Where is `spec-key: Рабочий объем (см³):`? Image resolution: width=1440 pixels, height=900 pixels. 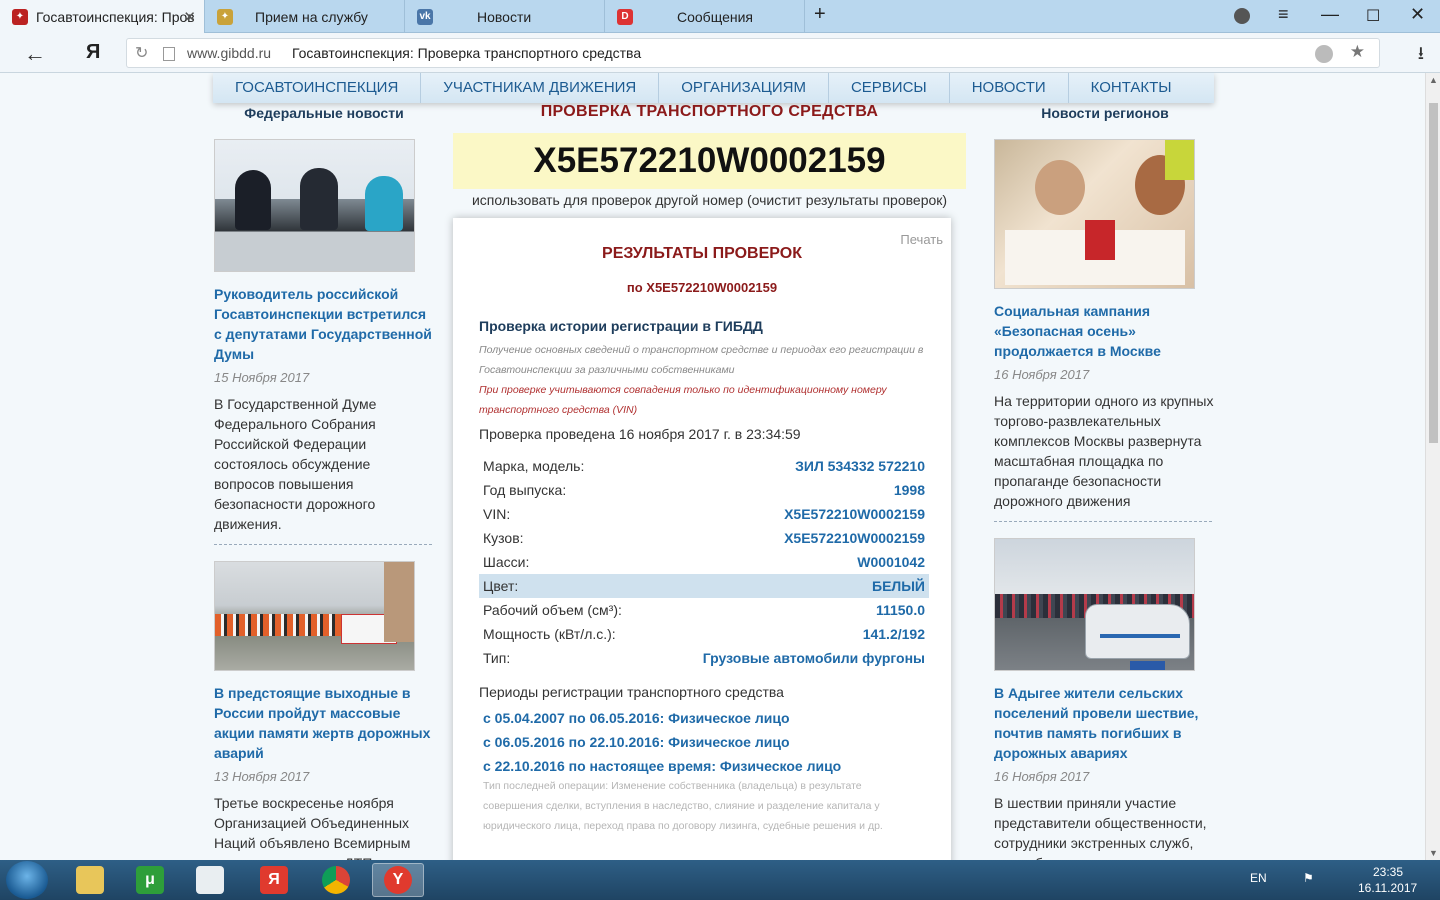 spec-key: Рабочий объем (см³): is located at coordinates (552, 610).